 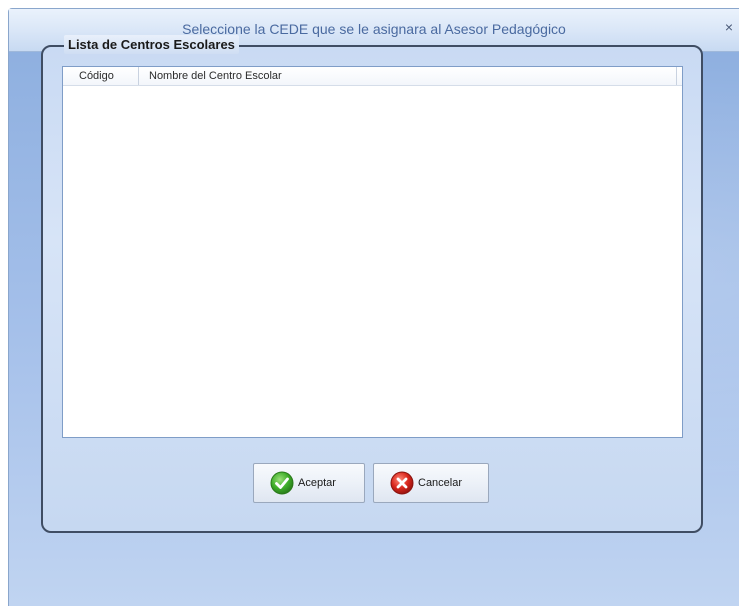 What do you see at coordinates (101, 76) in the screenshot?
I see `column-header-codigo: Código` at bounding box center [101, 76].